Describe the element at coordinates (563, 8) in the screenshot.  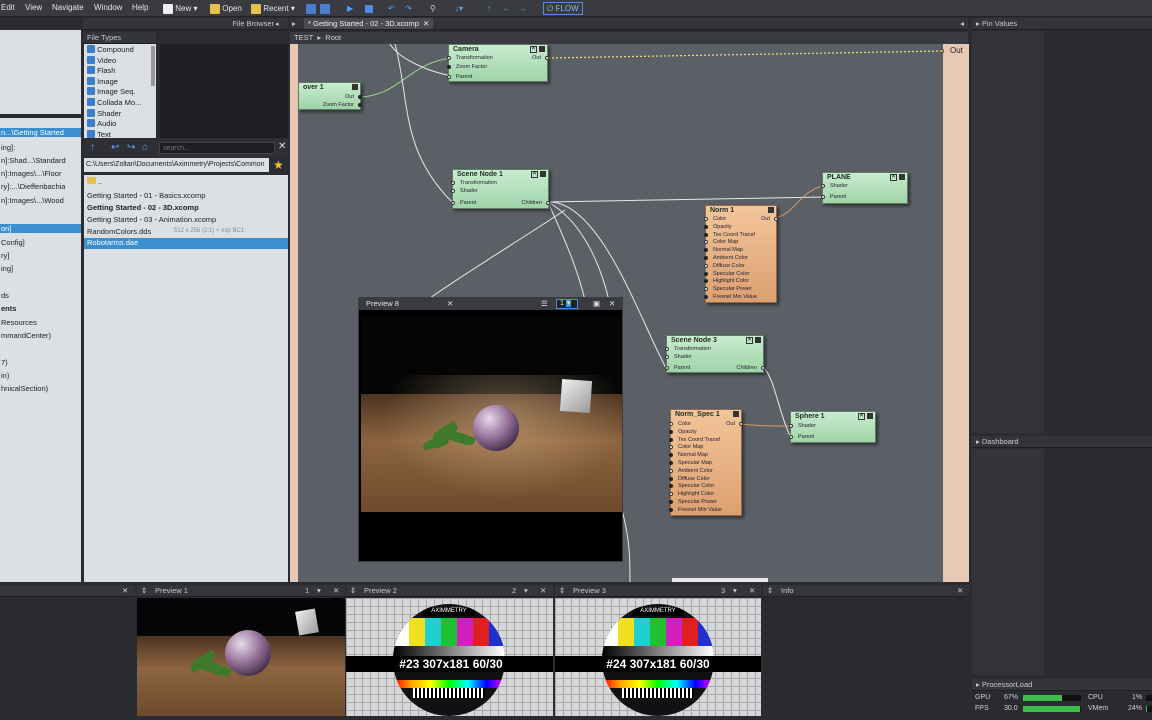
I see `flow-button: ⏻ FLOW` at that location.